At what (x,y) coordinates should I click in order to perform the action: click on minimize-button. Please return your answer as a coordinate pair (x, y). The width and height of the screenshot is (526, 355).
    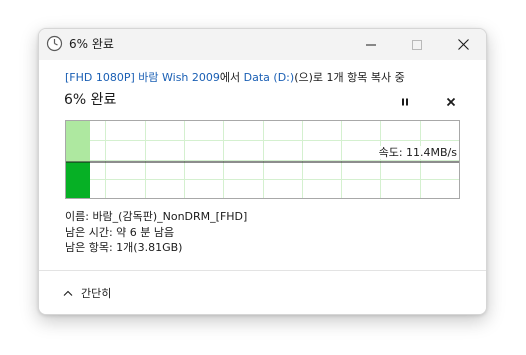
    Looking at the image, I should click on (371, 44).